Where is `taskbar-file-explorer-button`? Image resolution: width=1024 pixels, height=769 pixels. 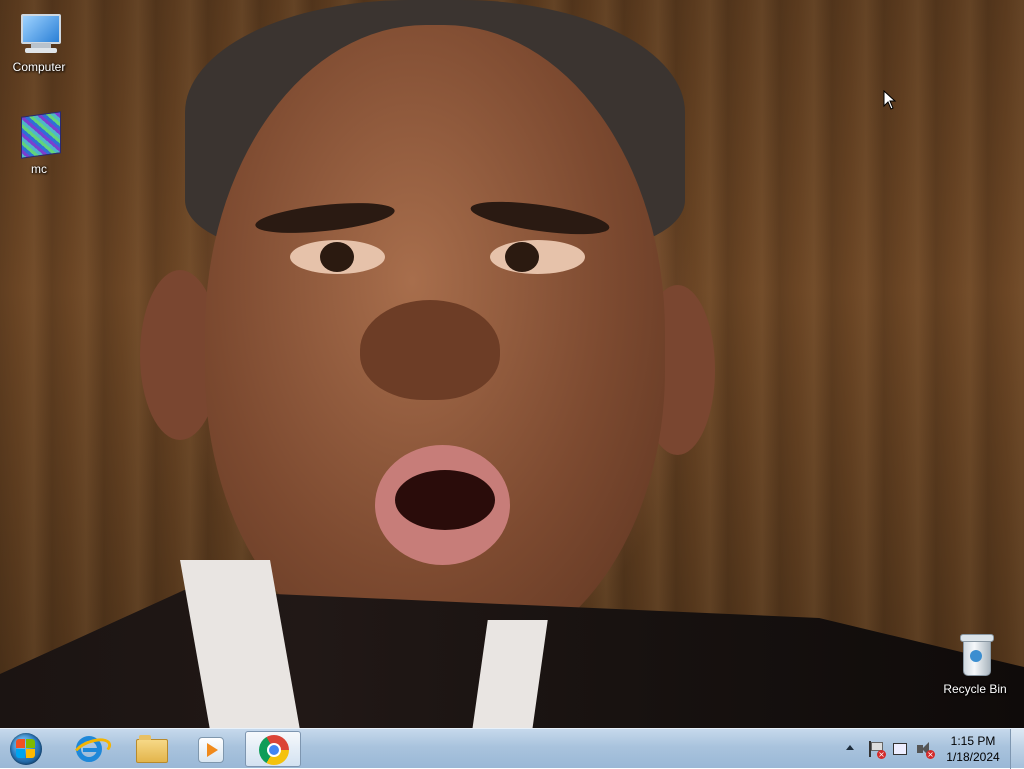
taskbar-file-explorer-button is located at coordinates (150, 749).